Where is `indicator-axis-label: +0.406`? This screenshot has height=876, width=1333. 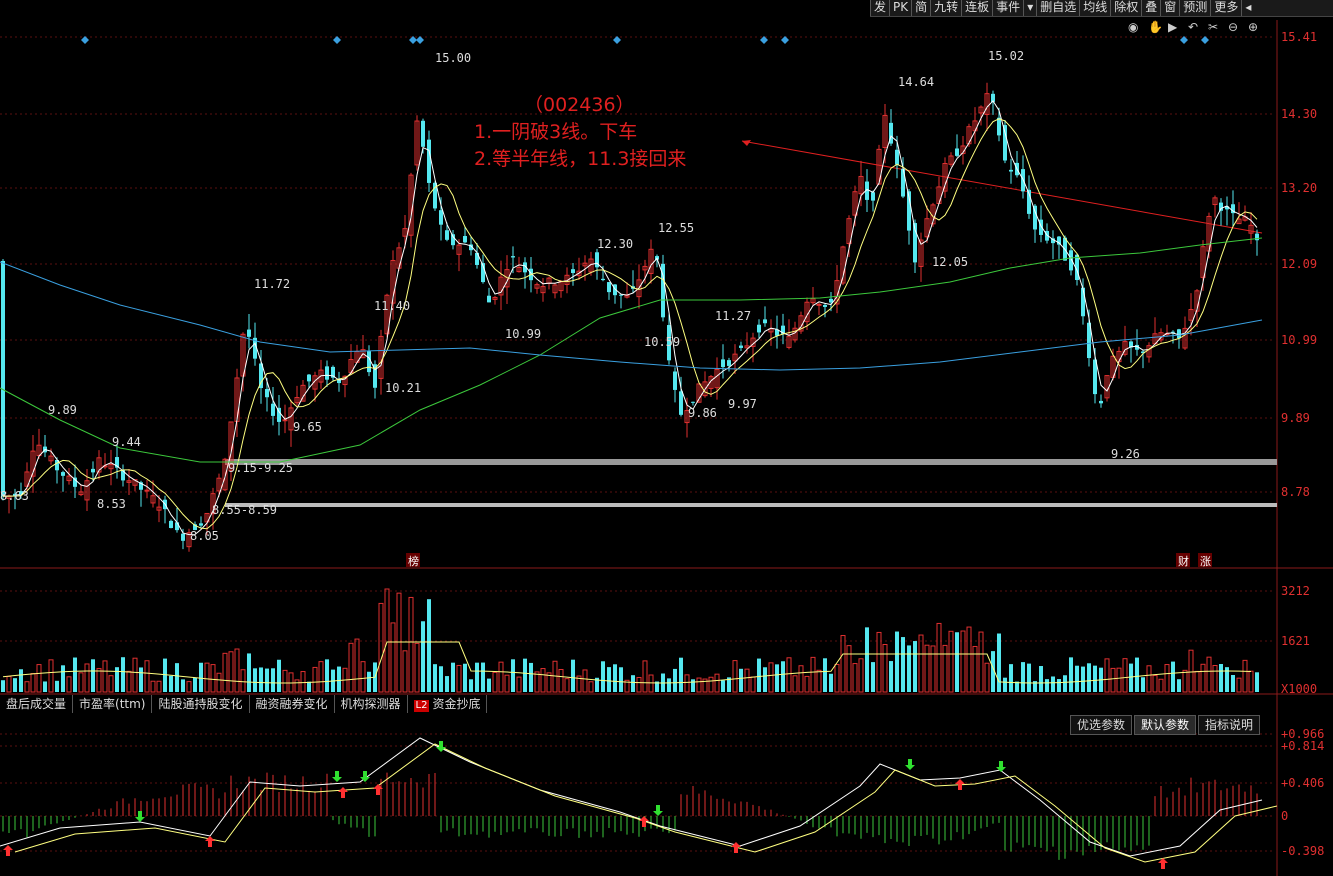 indicator-axis-label: +0.406 is located at coordinates (1302, 783).